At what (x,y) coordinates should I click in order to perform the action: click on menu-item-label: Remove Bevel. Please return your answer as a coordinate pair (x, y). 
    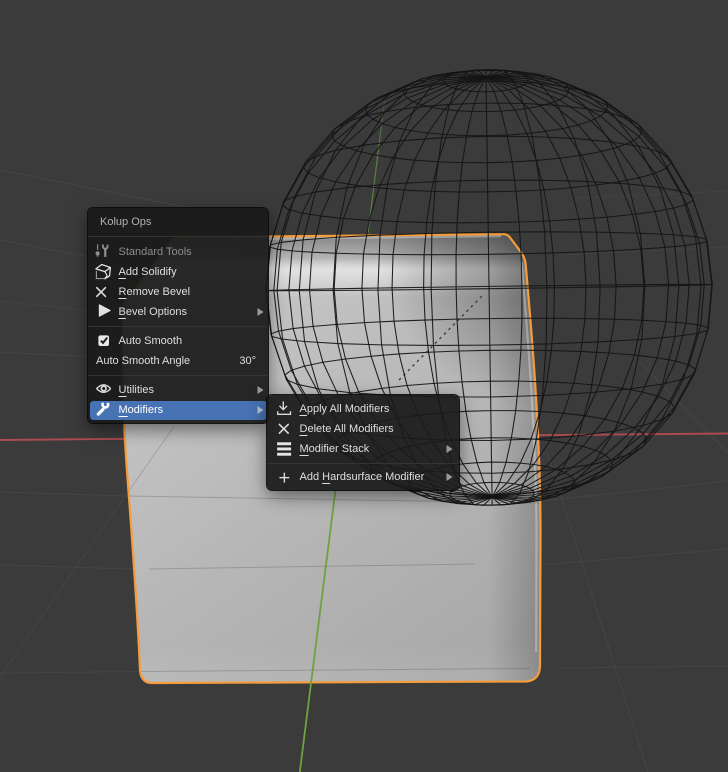
    Looking at the image, I should click on (154, 292).